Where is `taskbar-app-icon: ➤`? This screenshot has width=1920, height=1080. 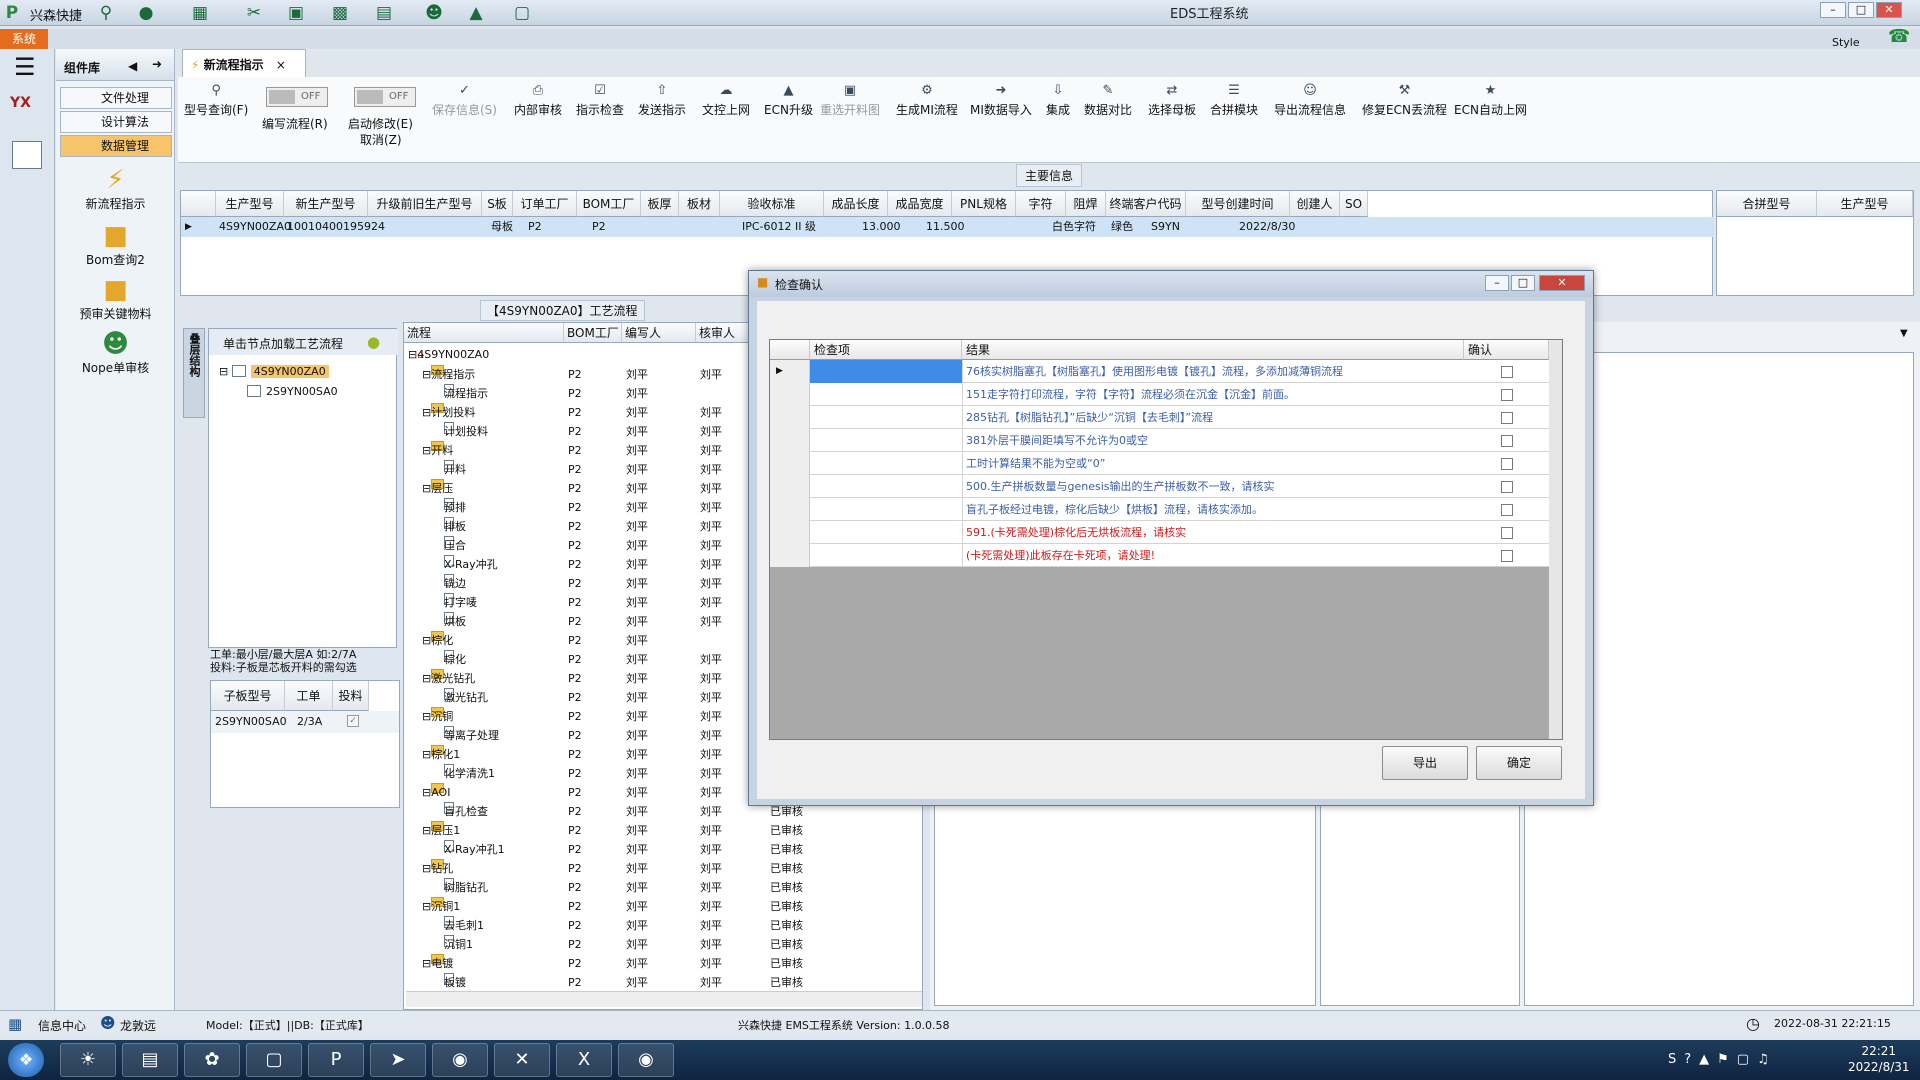
taskbar-app-icon: ➤ is located at coordinates (398, 1060).